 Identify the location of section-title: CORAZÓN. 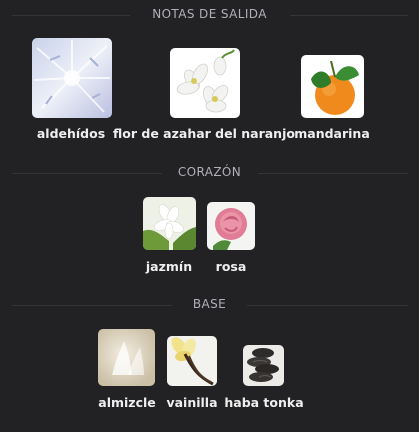
(209, 172).